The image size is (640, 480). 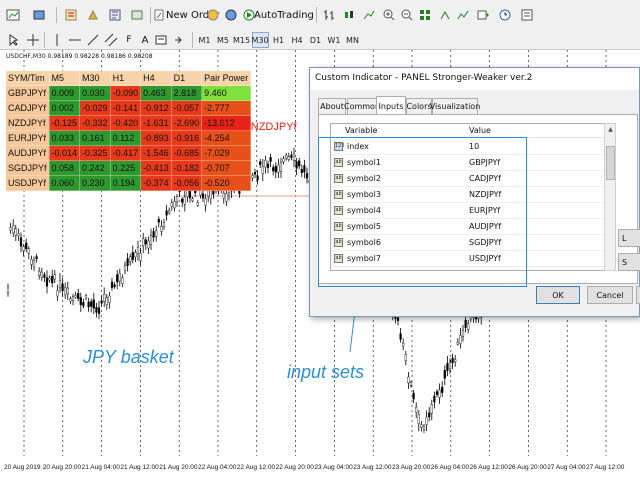 What do you see at coordinates (71, 15) in the screenshot?
I see `market-watch-icon` at bounding box center [71, 15].